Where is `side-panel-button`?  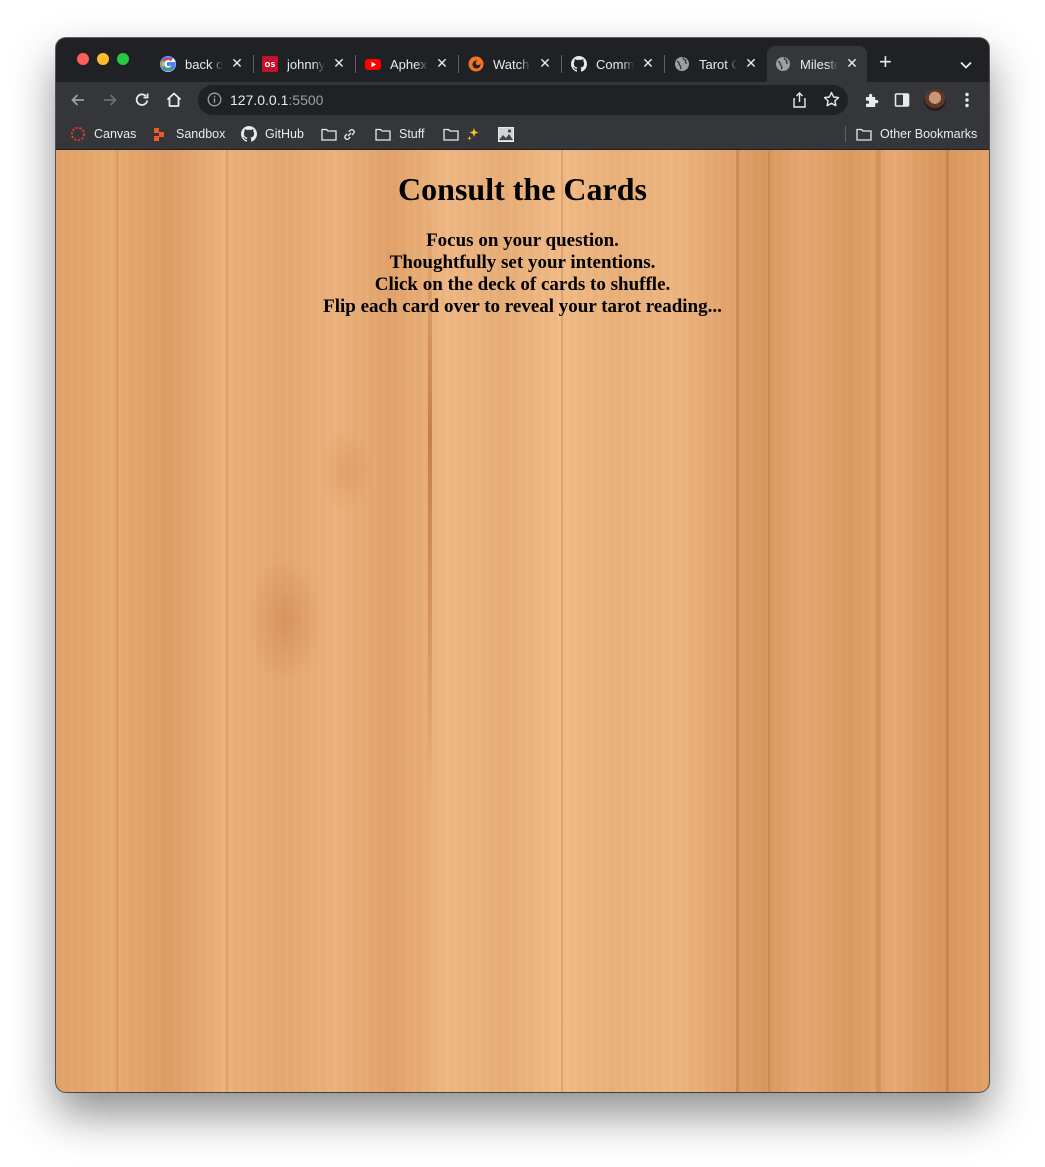
side-panel-button is located at coordinates (902, 100).